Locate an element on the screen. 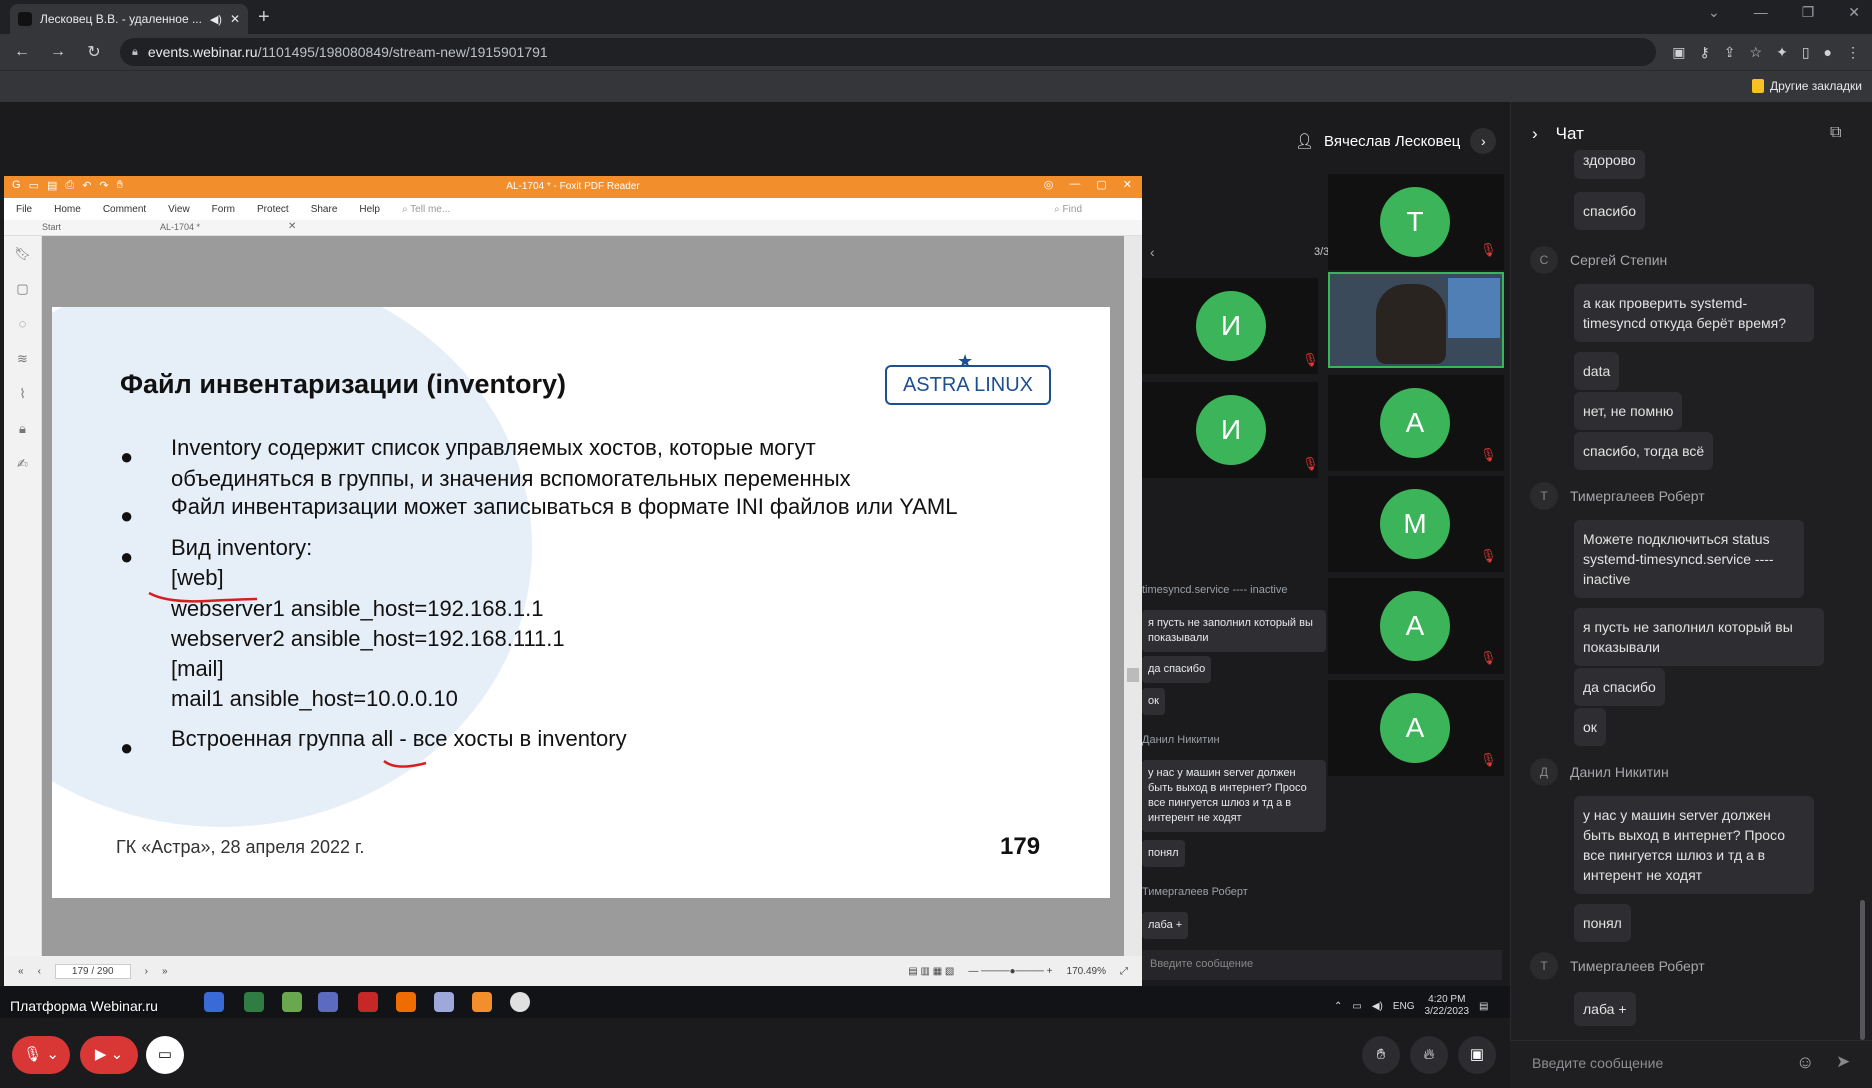 The height and width of the screenshot is (1088, 1872). mic-toggle-button: 🎙︎ ⌄ is located at coordinates (41, 1055).